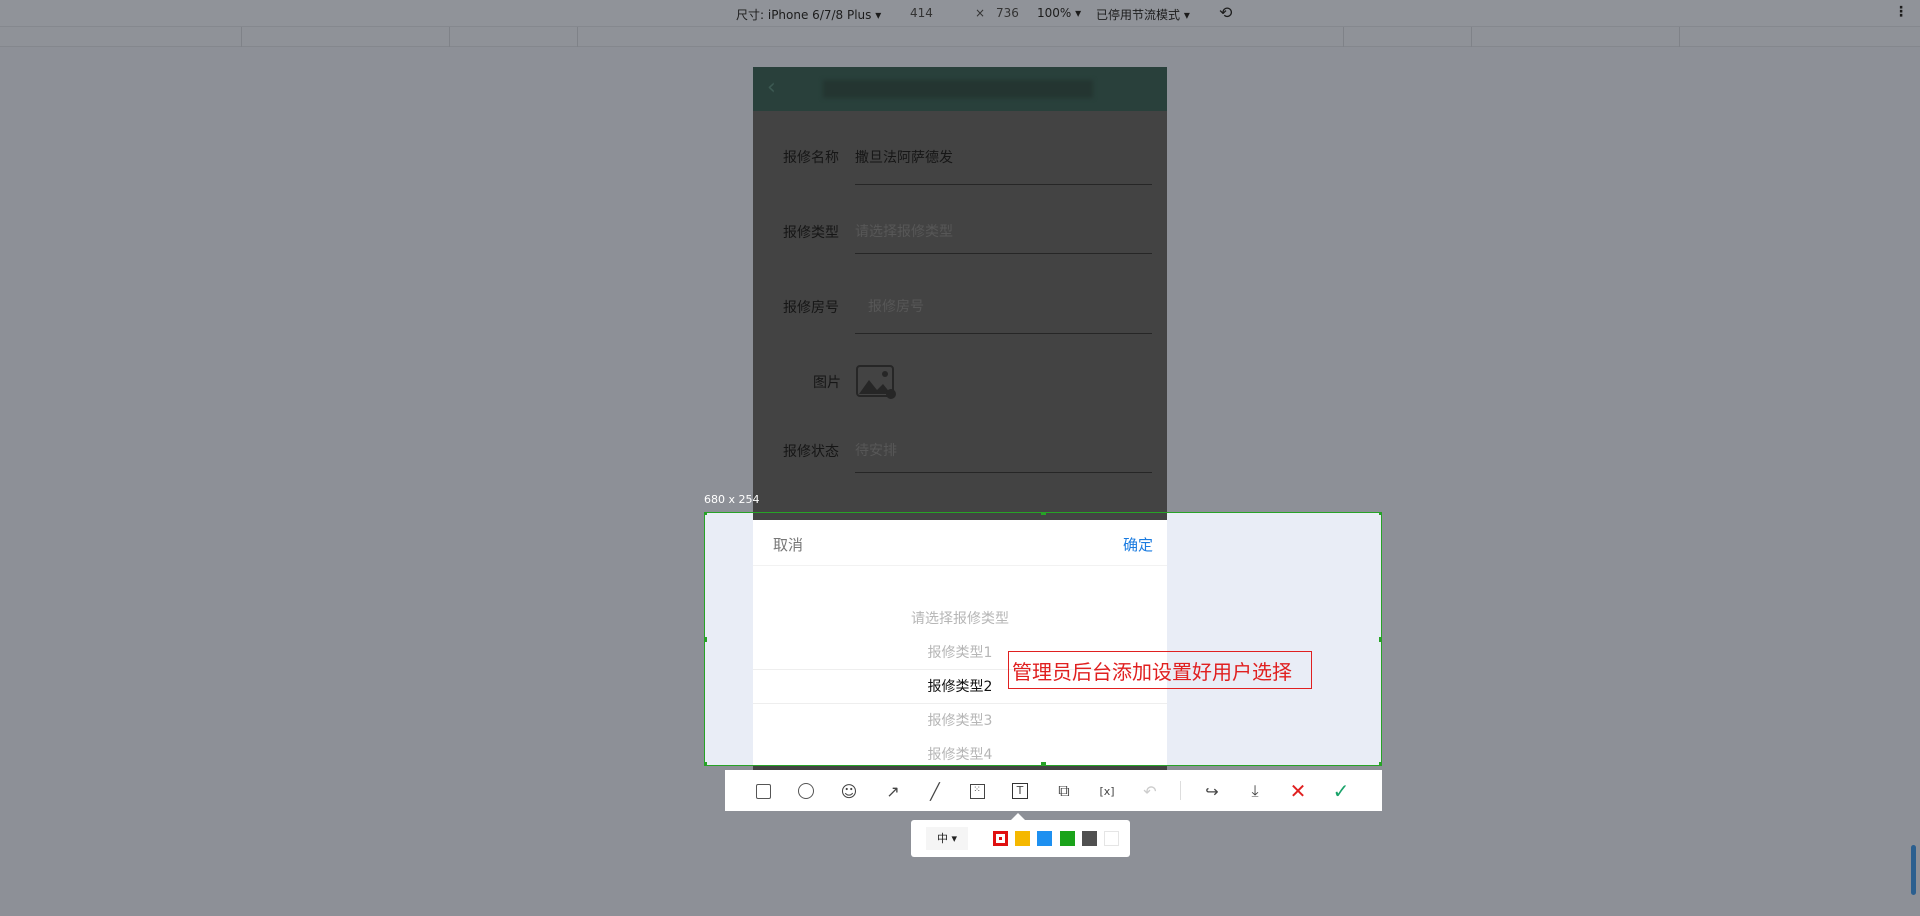  I want to click on type-label: 报修类型, so click(811, 233).